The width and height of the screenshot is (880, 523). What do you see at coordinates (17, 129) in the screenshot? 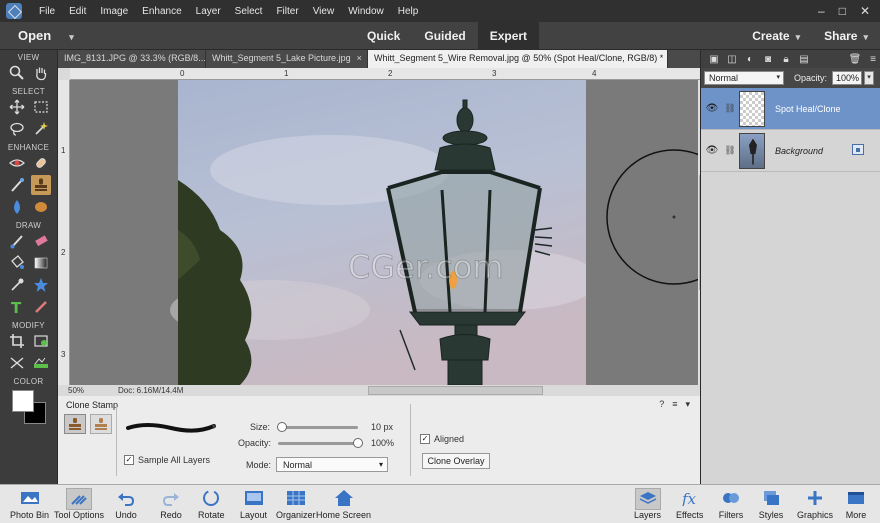
I see `lasso-tool-icon` at bounding box center [17, 129].